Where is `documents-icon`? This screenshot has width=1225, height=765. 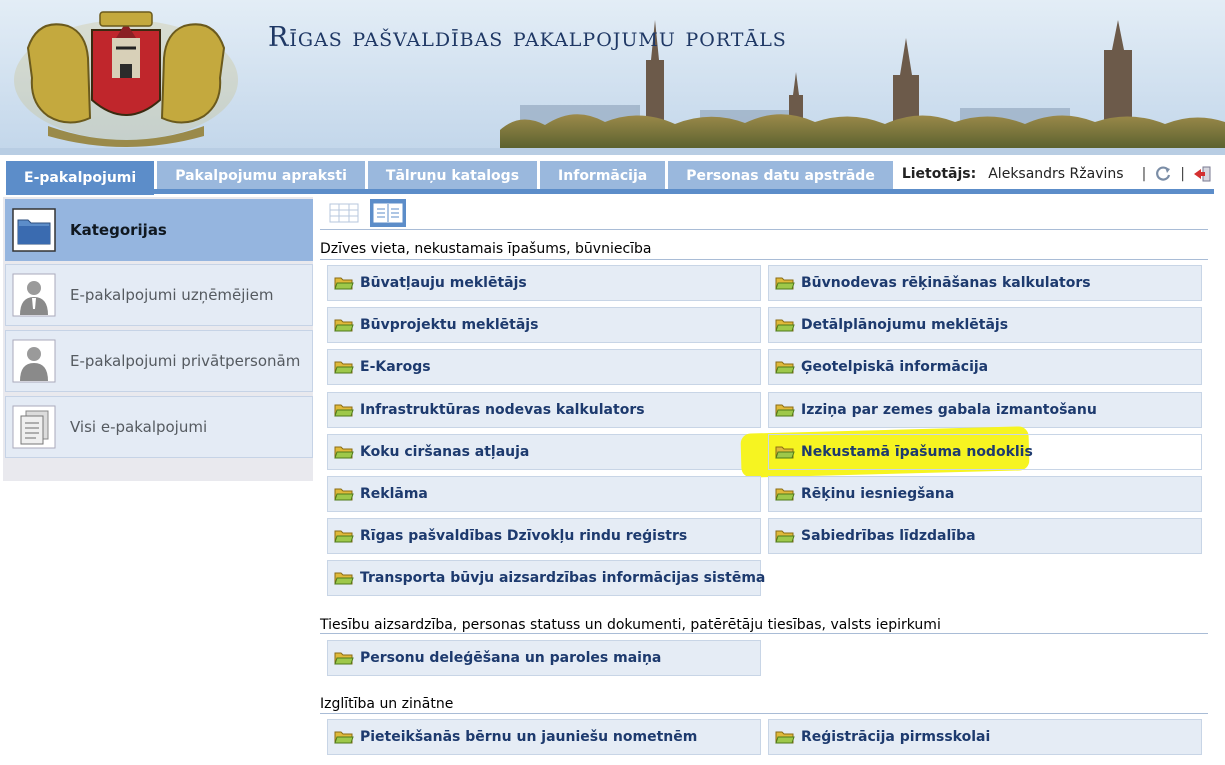
documents-icon is located at coordinates (34, 427).